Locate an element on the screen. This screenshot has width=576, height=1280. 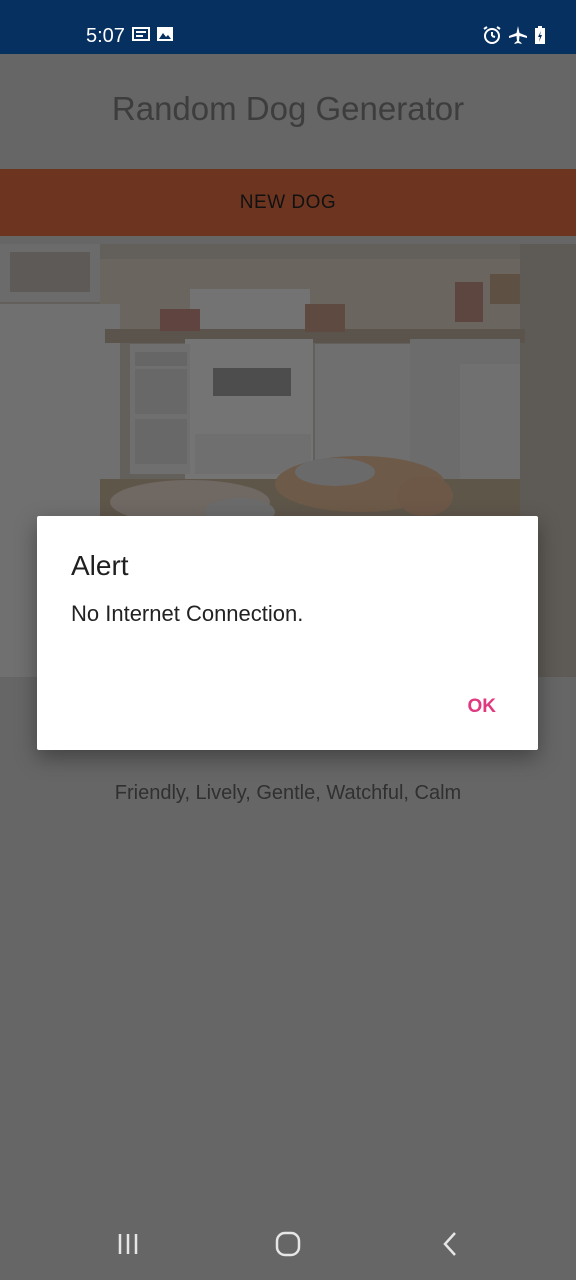
status-left-icons is located at coordinates (153, 36).